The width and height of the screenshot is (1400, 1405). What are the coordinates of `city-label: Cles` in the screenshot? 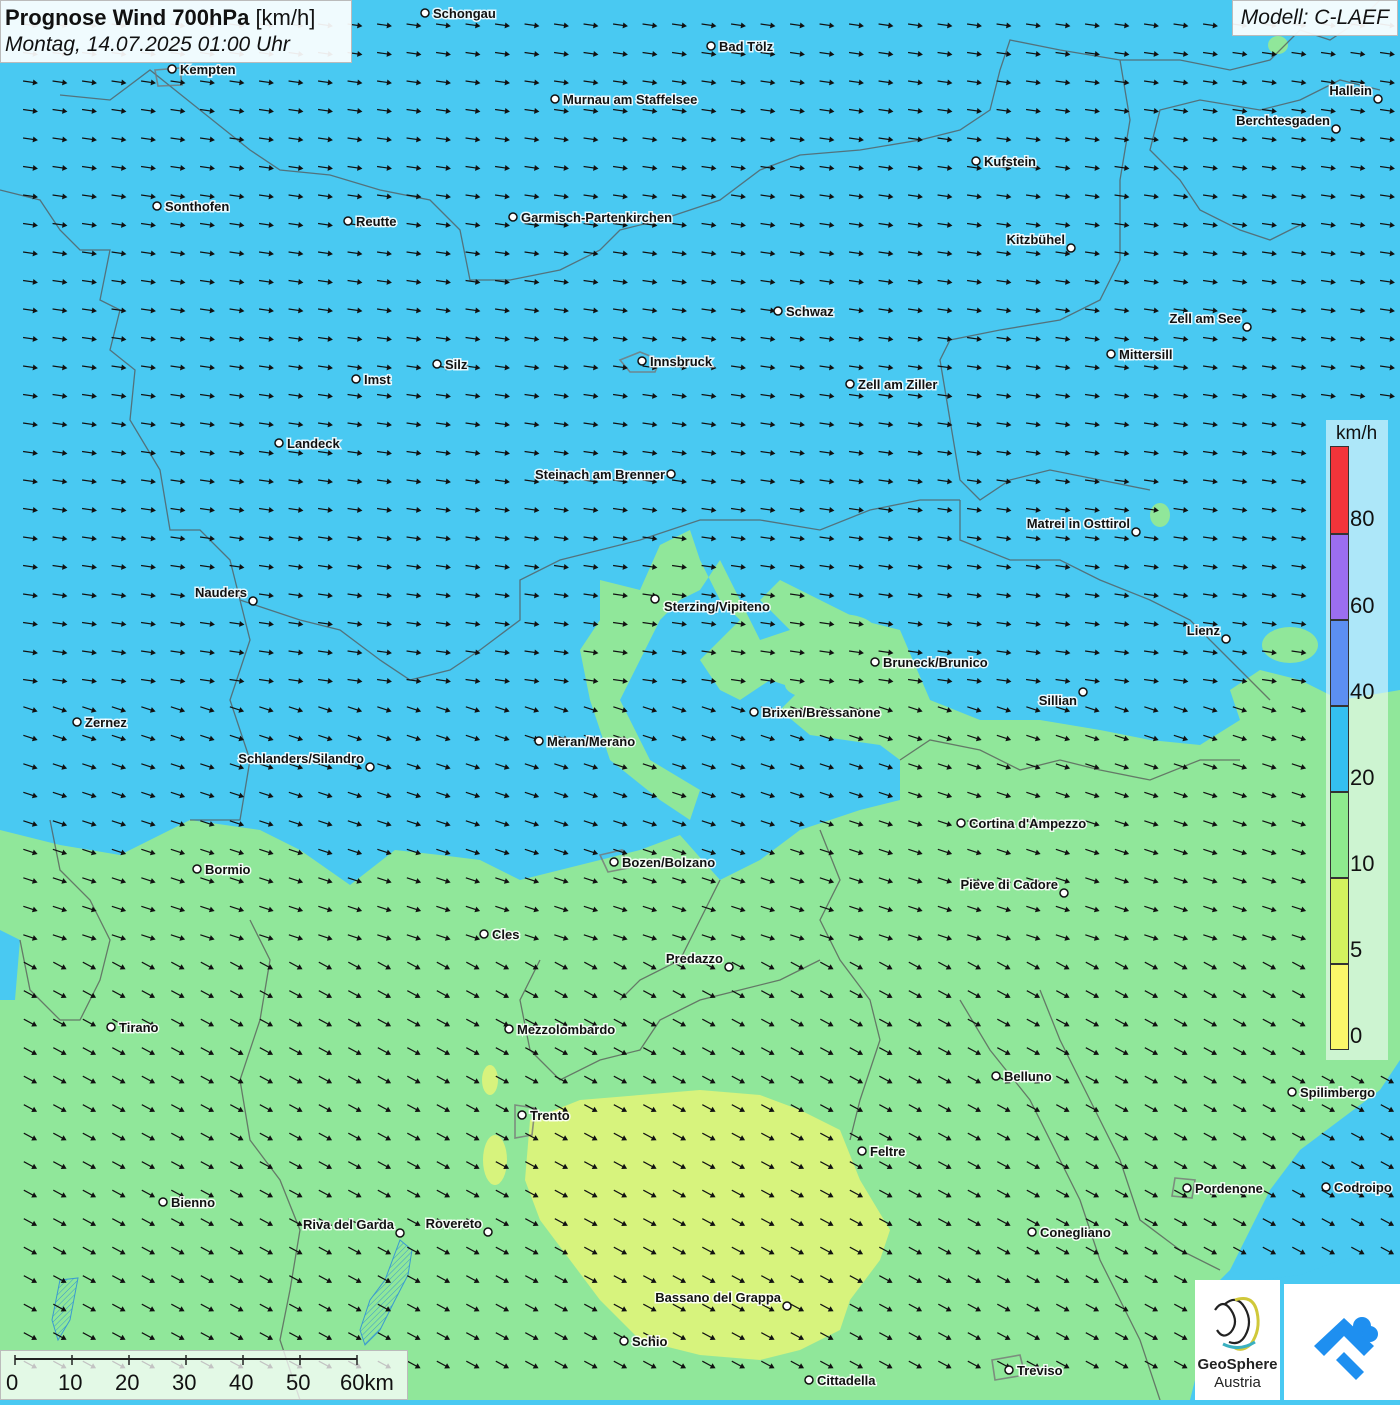 It's located at (505, 934).